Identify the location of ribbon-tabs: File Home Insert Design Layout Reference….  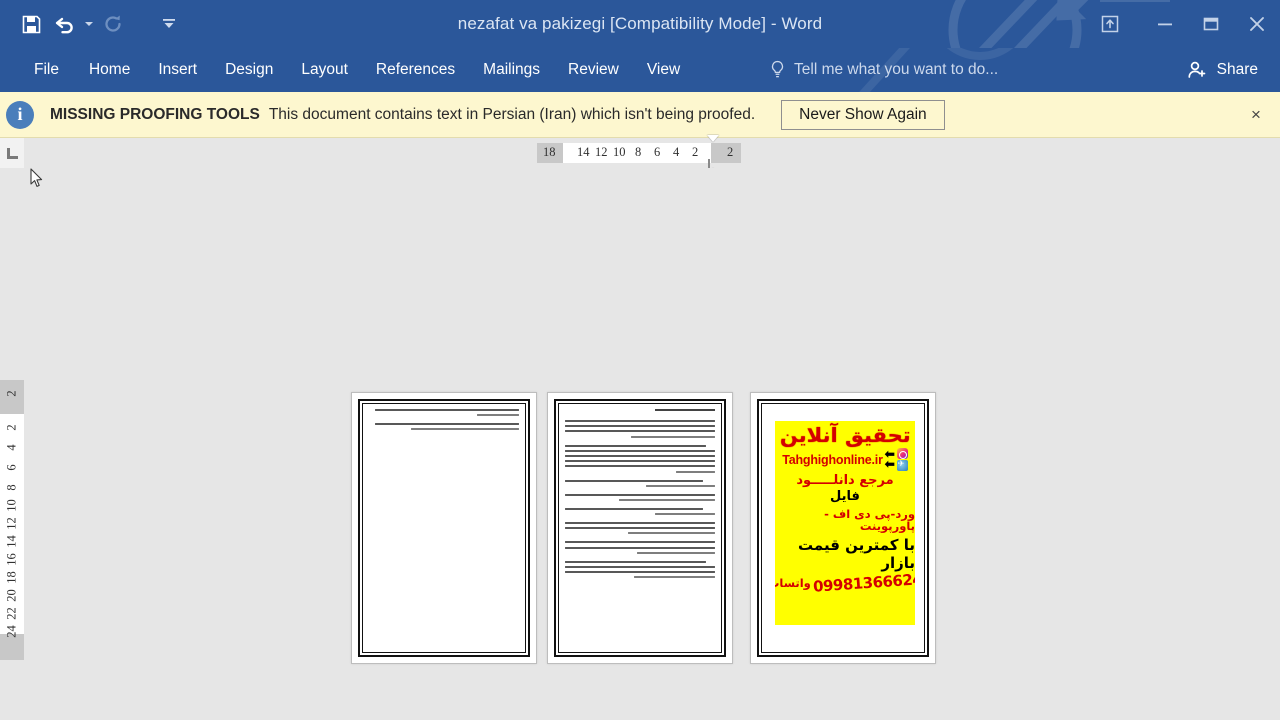
(356, 70).